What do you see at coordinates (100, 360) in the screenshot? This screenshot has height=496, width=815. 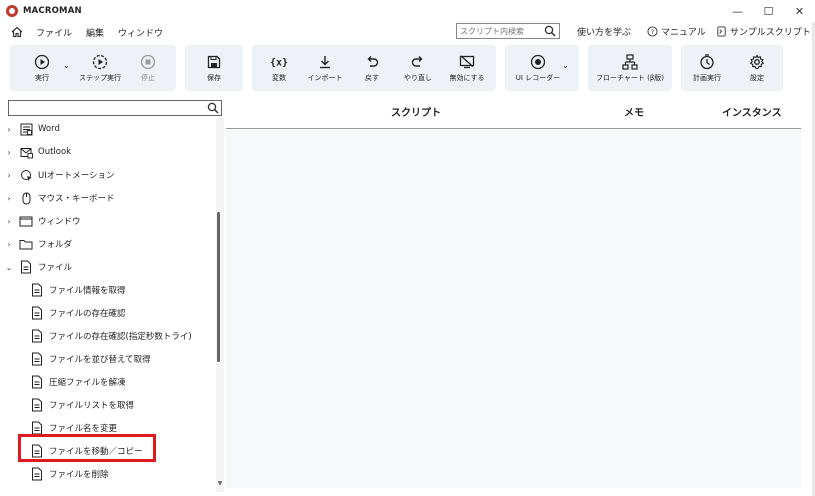 I see `tree-item-label: ファイルを並び替えて取得` at bounding box center [100, 360].